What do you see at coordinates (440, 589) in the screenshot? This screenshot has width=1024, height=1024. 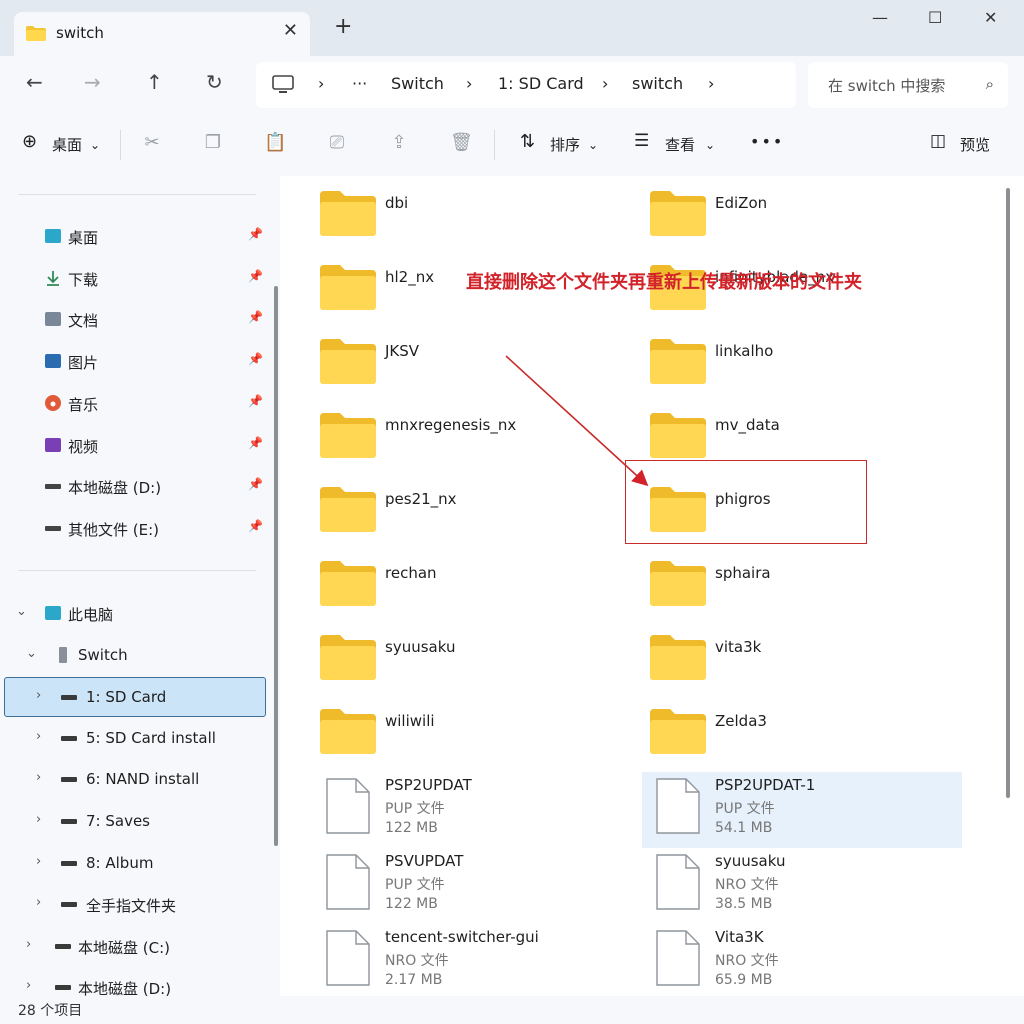 I see `folder-item: rechan` at bounding box center [440, 589].